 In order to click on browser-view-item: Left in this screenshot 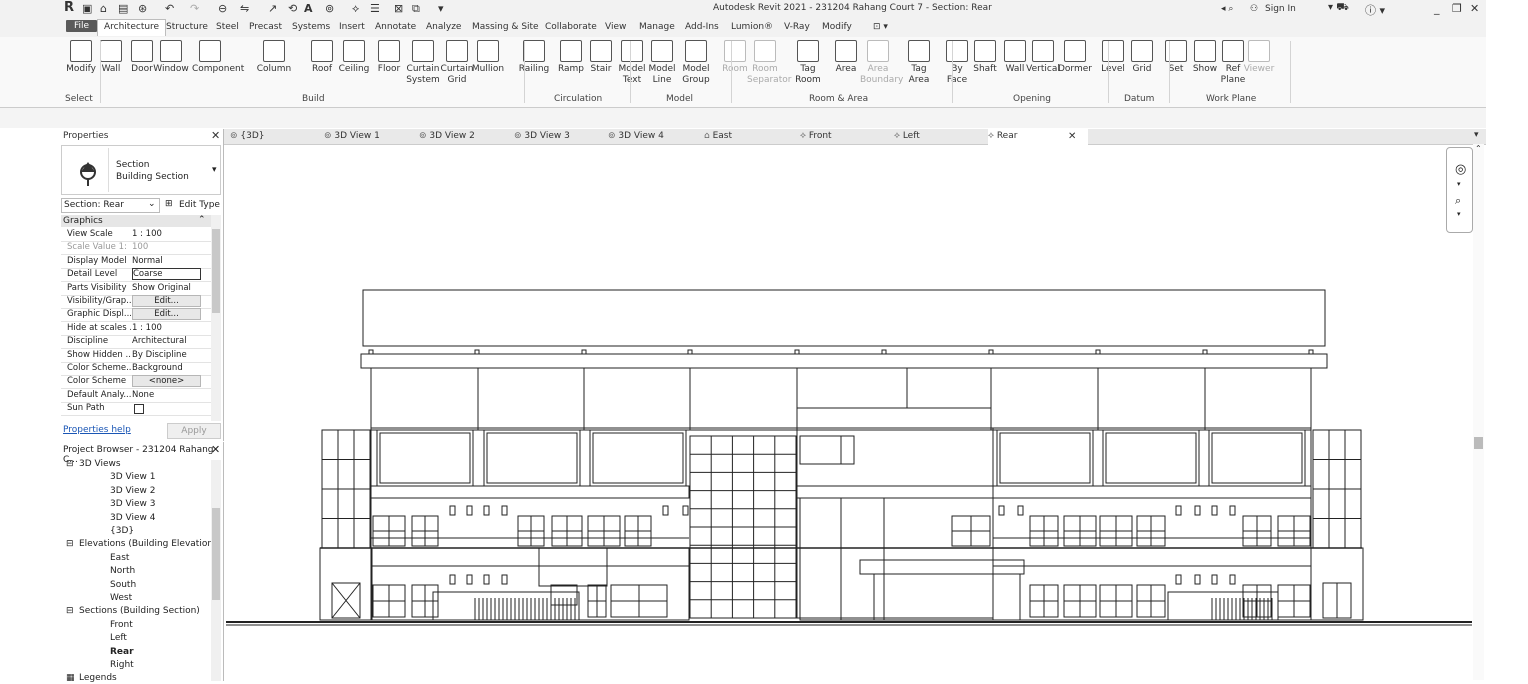, I will do `click(118, 638)`.